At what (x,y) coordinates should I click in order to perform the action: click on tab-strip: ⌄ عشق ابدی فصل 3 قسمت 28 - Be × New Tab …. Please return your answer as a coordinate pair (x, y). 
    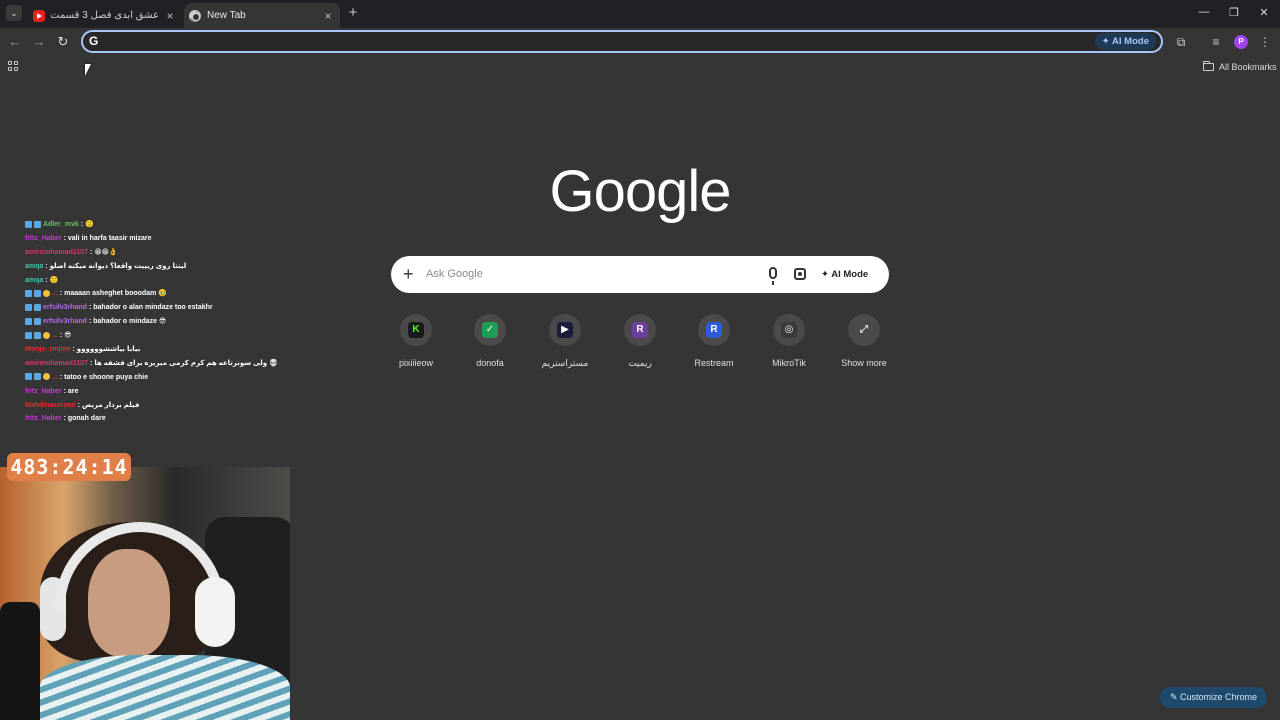
    Looking at the image, I should click on (640, 14).